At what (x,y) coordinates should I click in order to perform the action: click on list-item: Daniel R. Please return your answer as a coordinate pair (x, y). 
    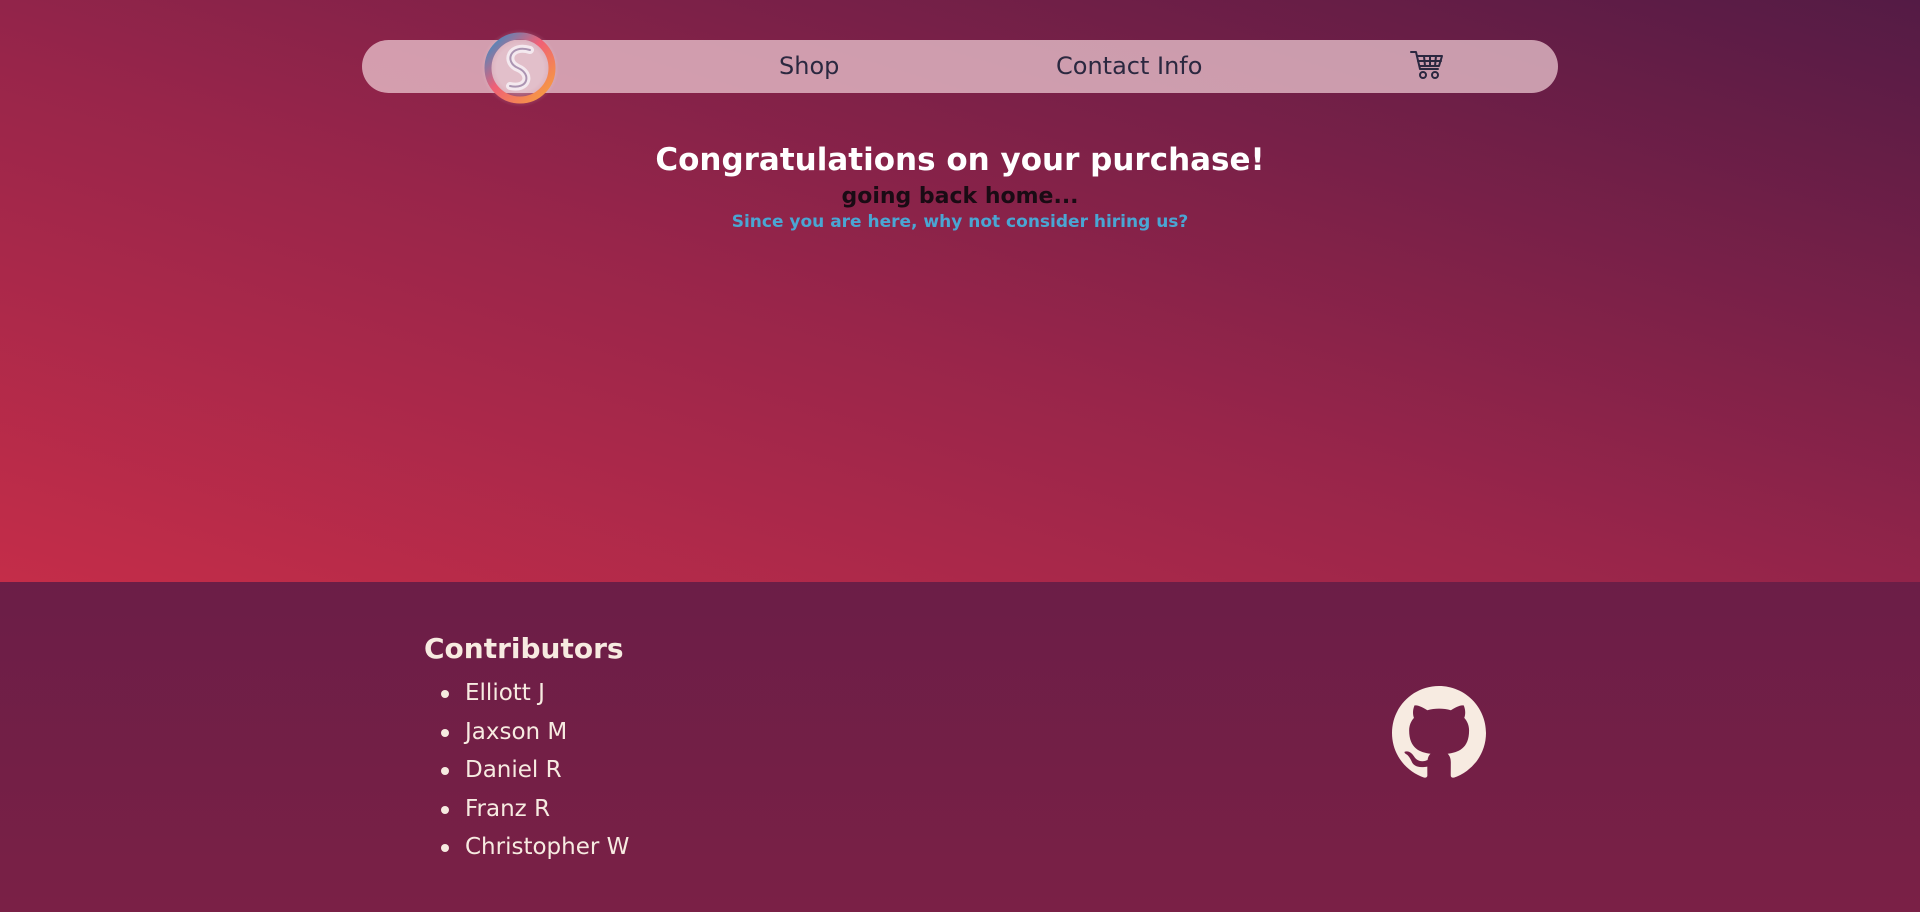
    Looking at the image, I should click on (526, 770).